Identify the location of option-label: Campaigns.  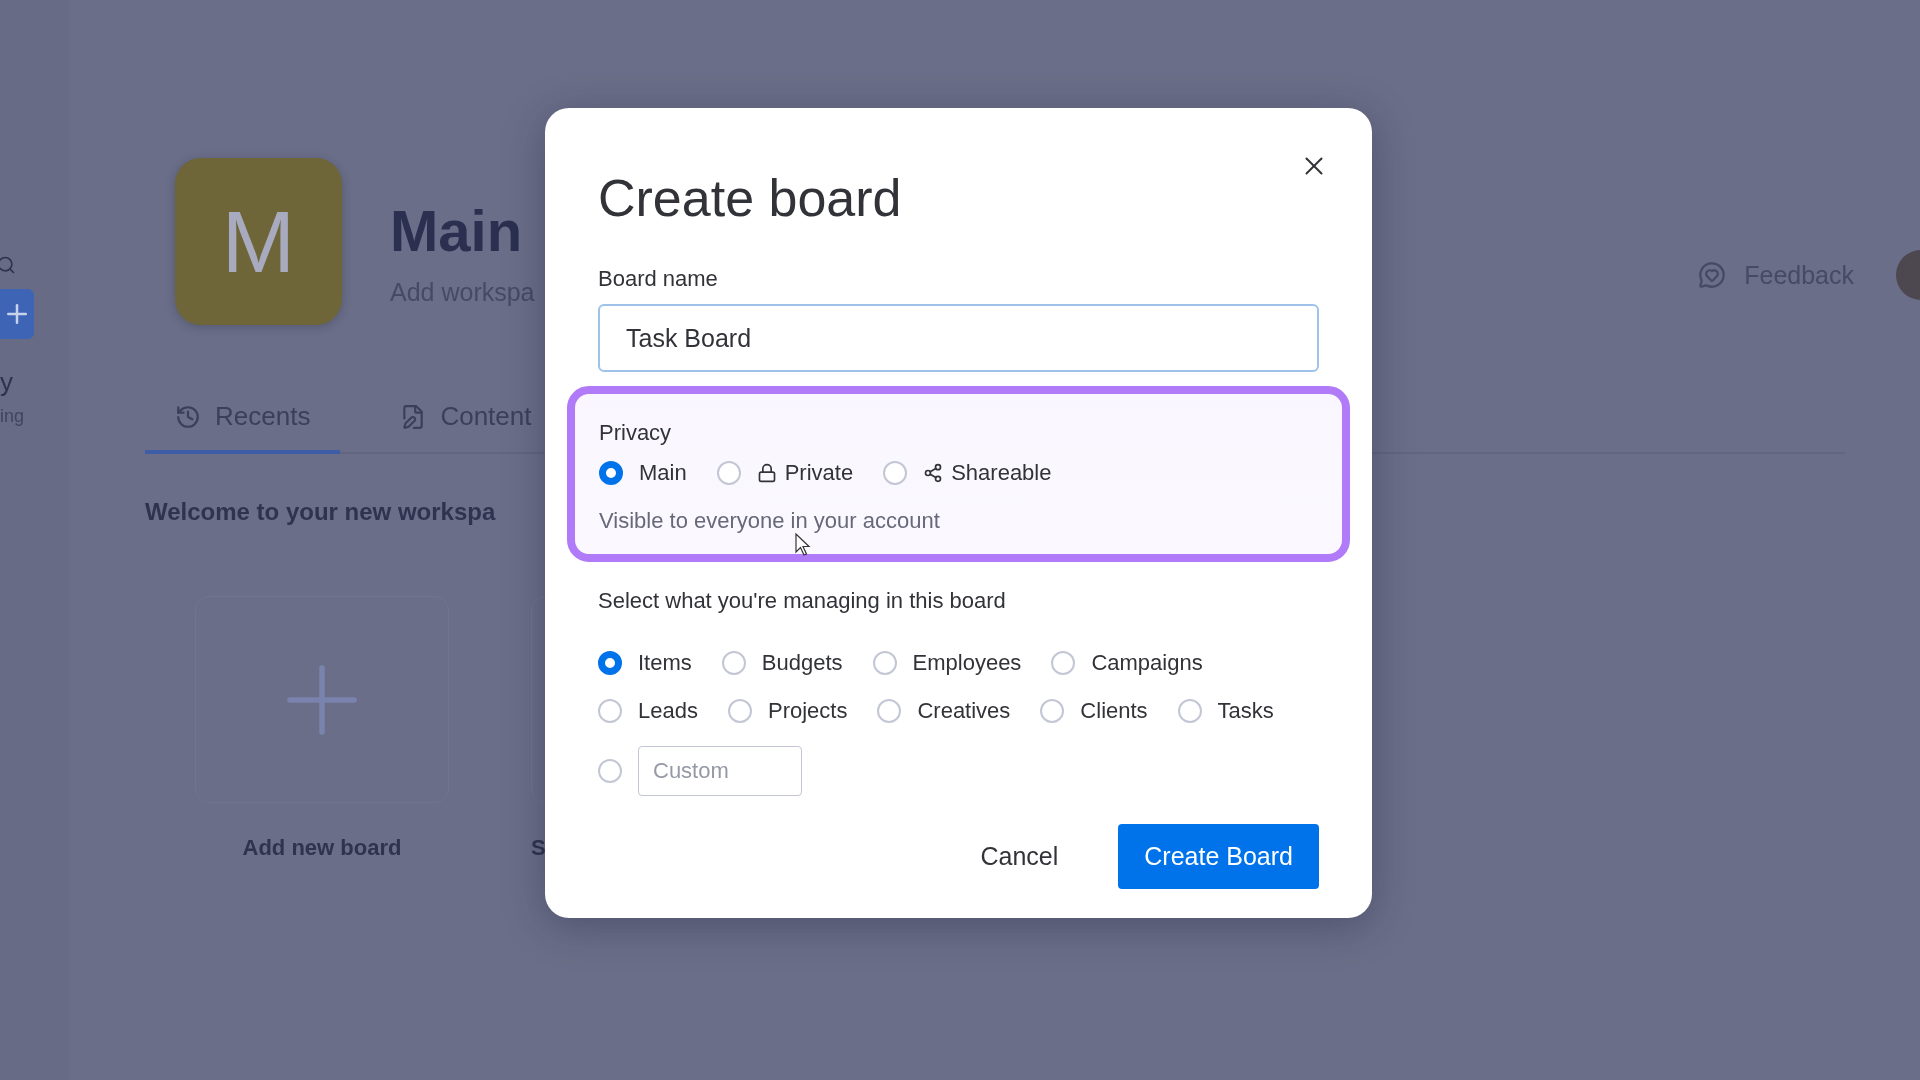
(1147, 663).